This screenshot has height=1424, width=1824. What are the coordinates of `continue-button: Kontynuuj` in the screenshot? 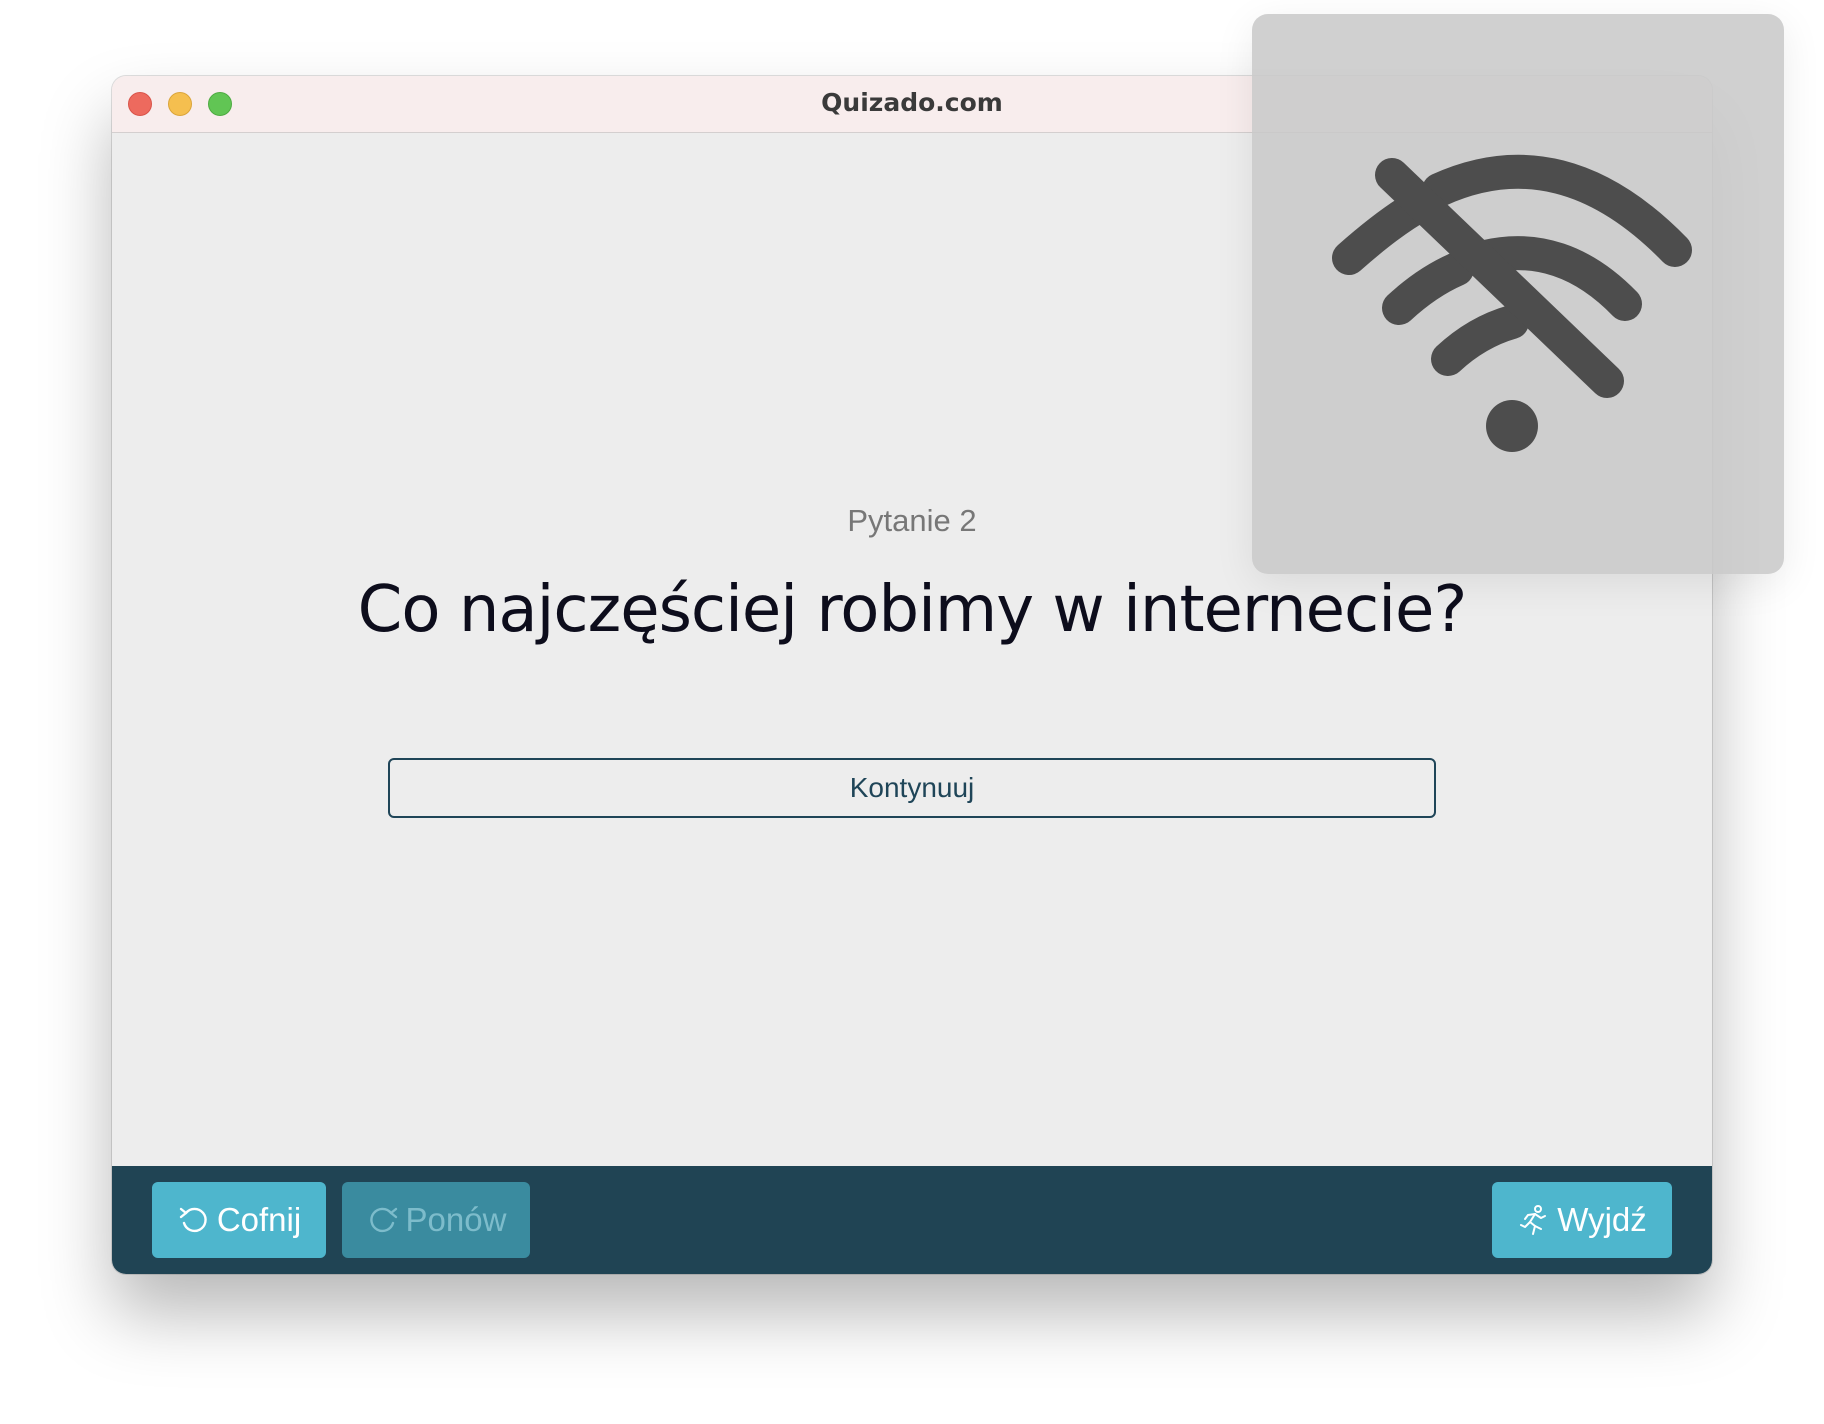 It's located at (912, 788).